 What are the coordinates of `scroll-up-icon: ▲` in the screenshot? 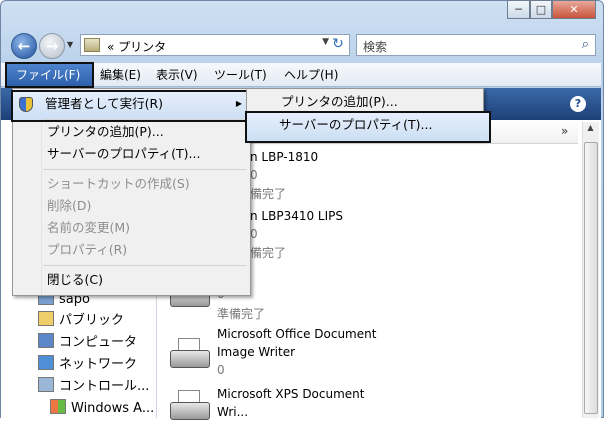 It's located at (590, 131).